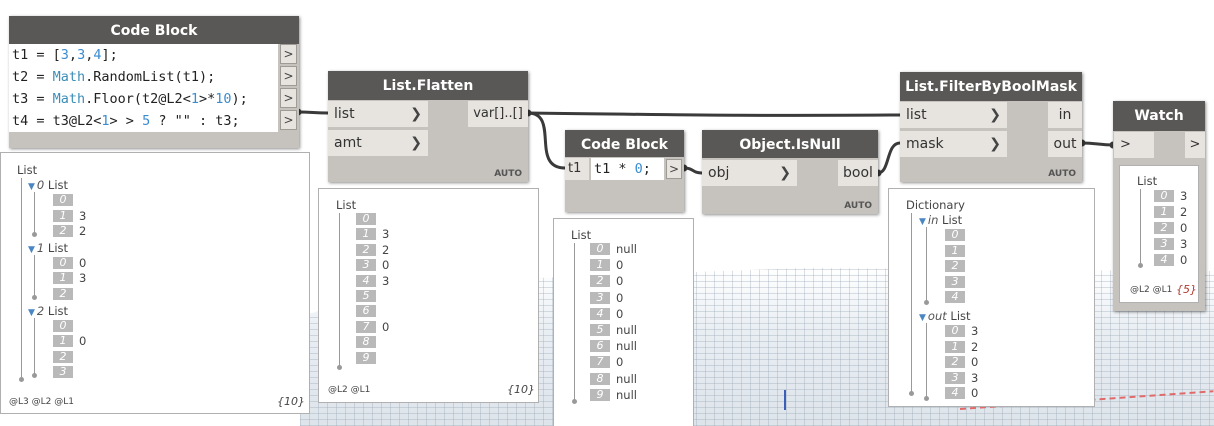  What do you see at coordinates (1195, 145) in the screenshot?
I see `watch-output-port: >` at bounding box center [1195, 145].